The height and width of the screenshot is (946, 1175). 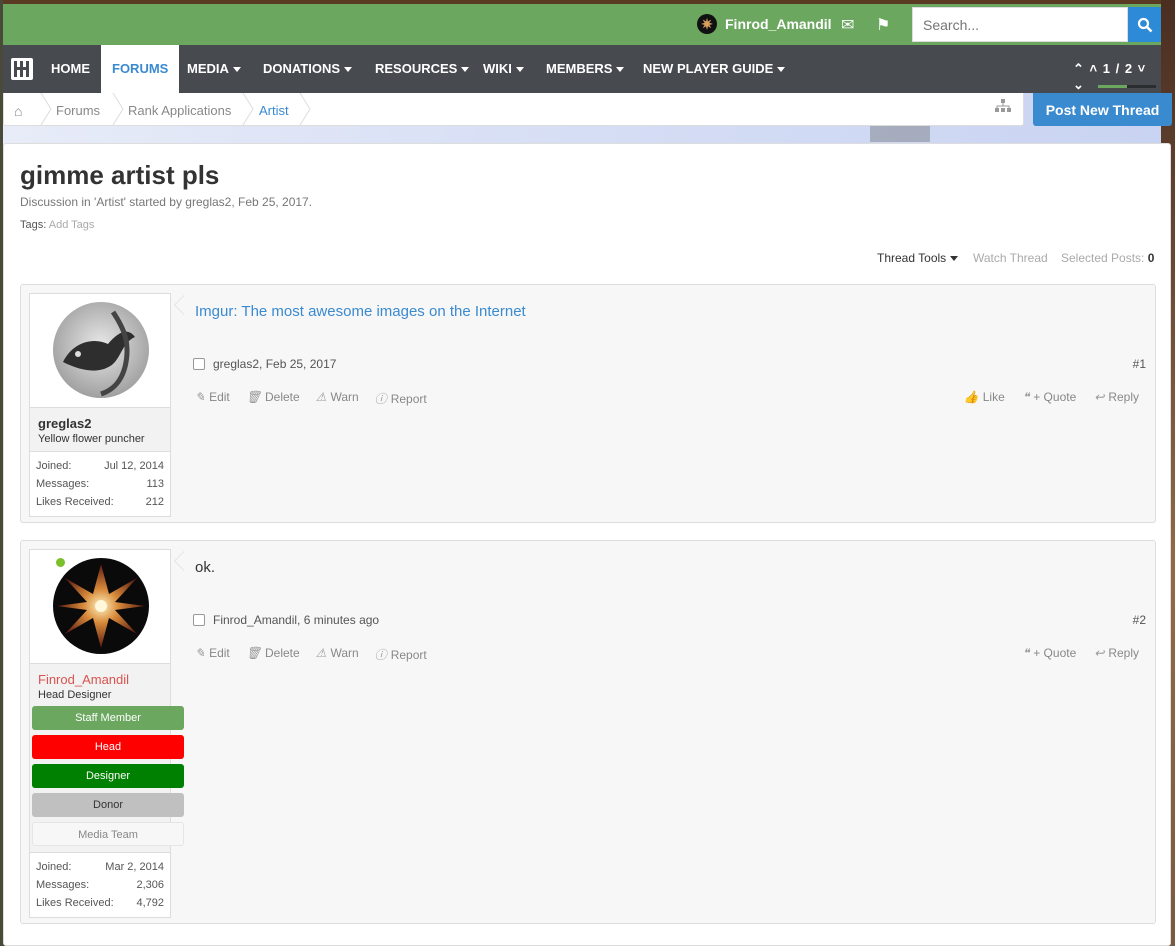 I want to click on thread-tags: Tags: Add Tags, so click(x=57, y=225).